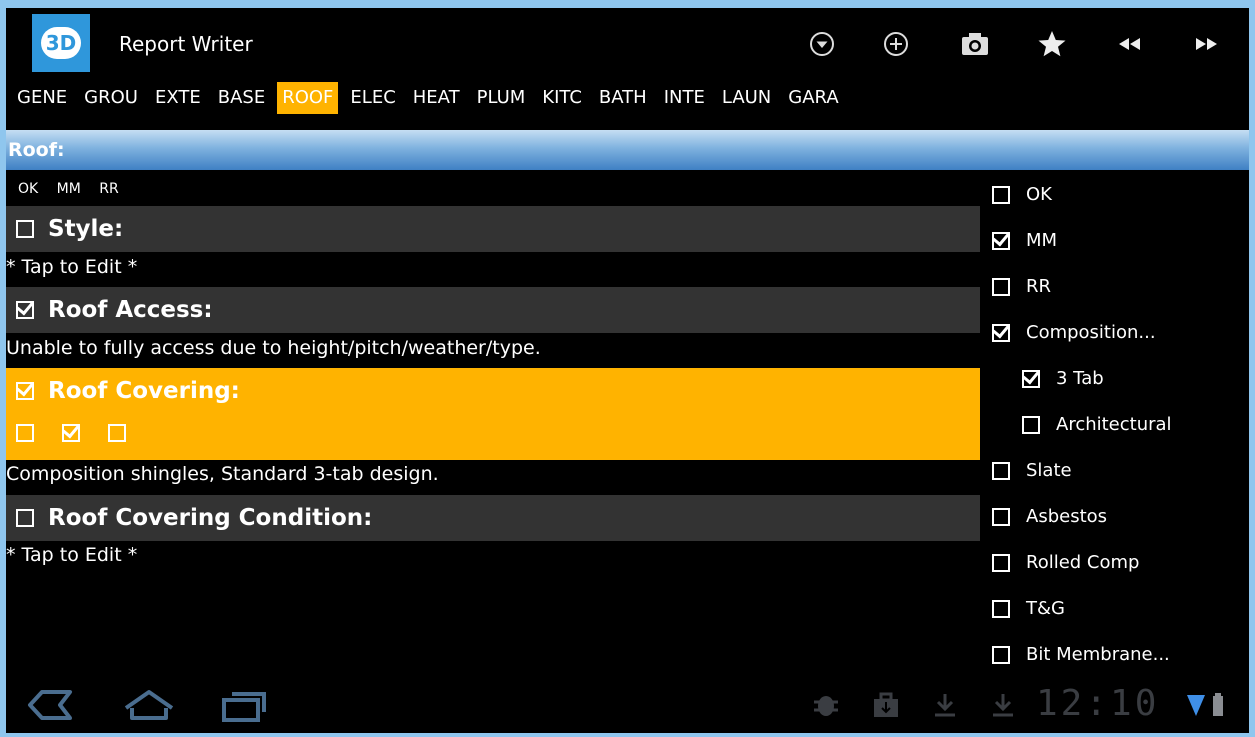 The height and width of the screenshot is (737, 1255). Describe the element at coordinates (1049, 470) in the screenshot. I see `option-slate-label: Slate` at that location.